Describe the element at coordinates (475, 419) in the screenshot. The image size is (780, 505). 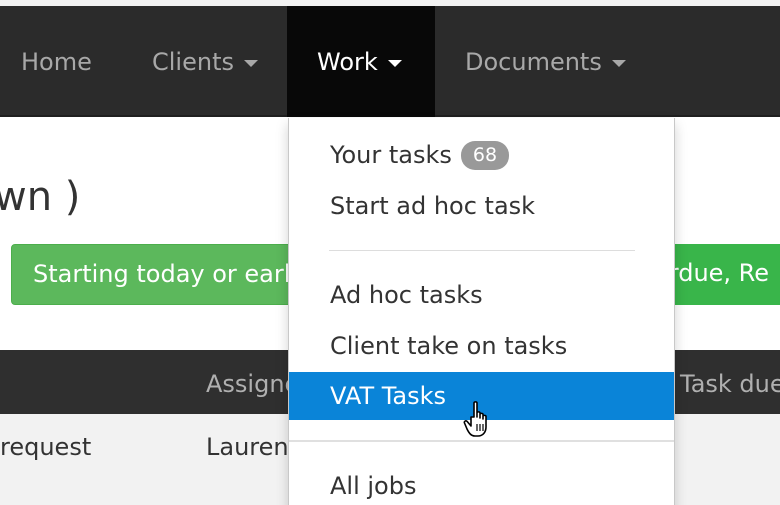
I see `hand-pointer-icon` at that location.